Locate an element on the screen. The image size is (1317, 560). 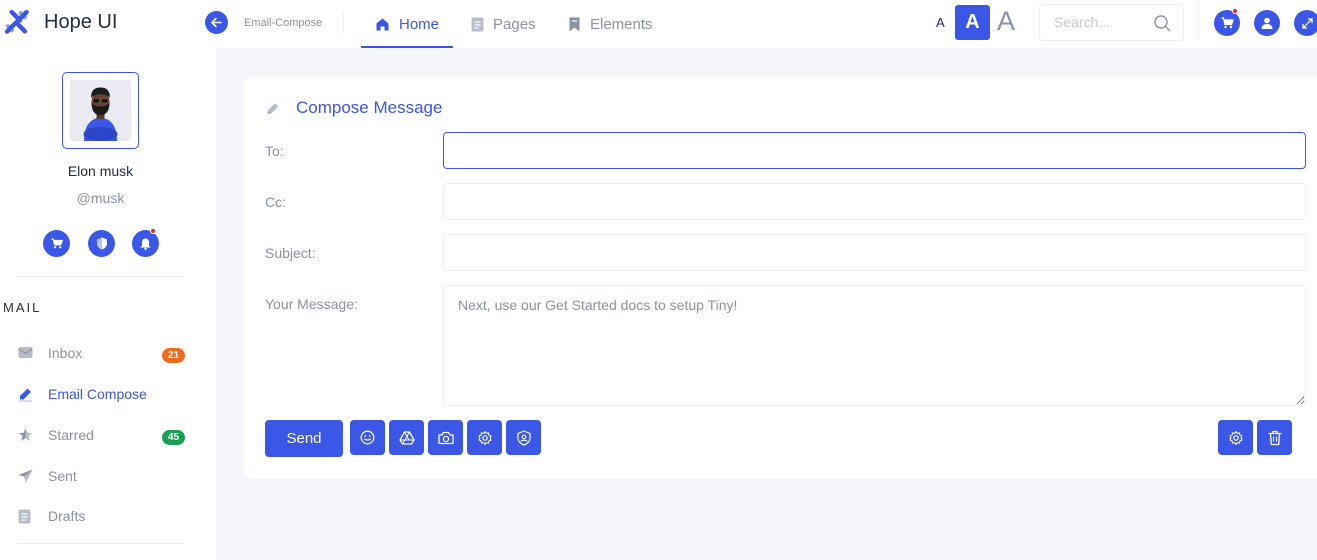
emoji-button is located at coordinates (367, 437).